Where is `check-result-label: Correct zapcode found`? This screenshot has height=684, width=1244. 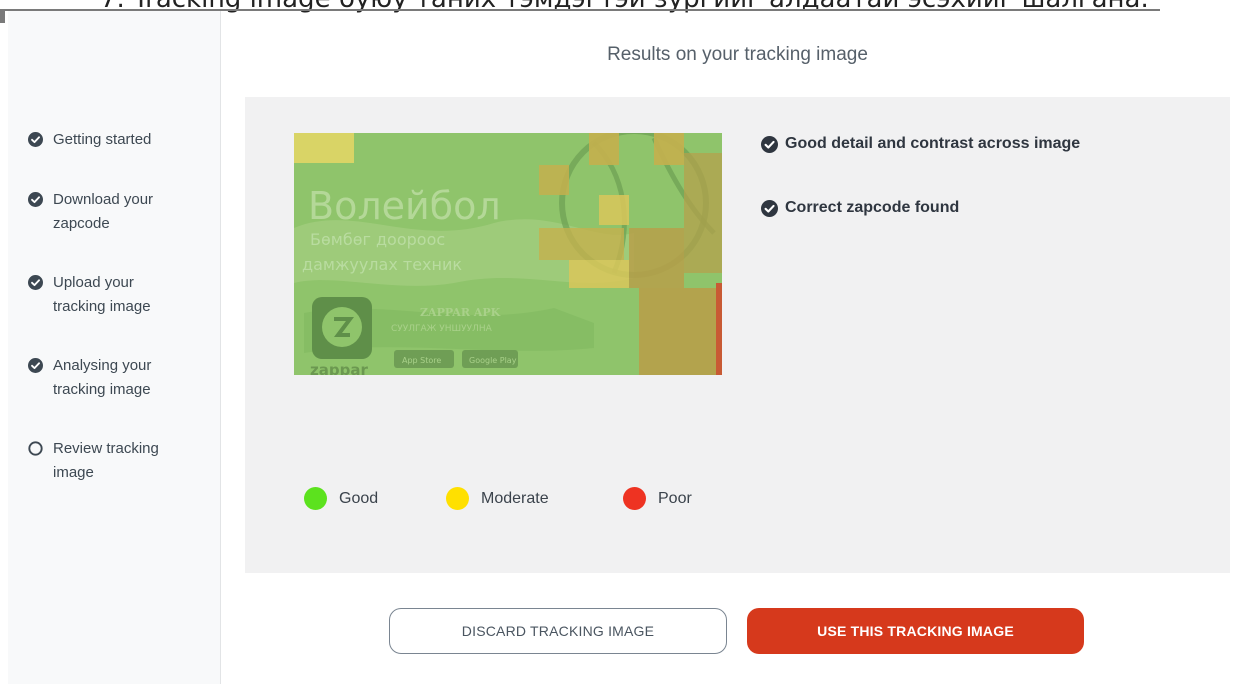 check-result-label: Correct zapcode found is located at coordinates (872, 207).